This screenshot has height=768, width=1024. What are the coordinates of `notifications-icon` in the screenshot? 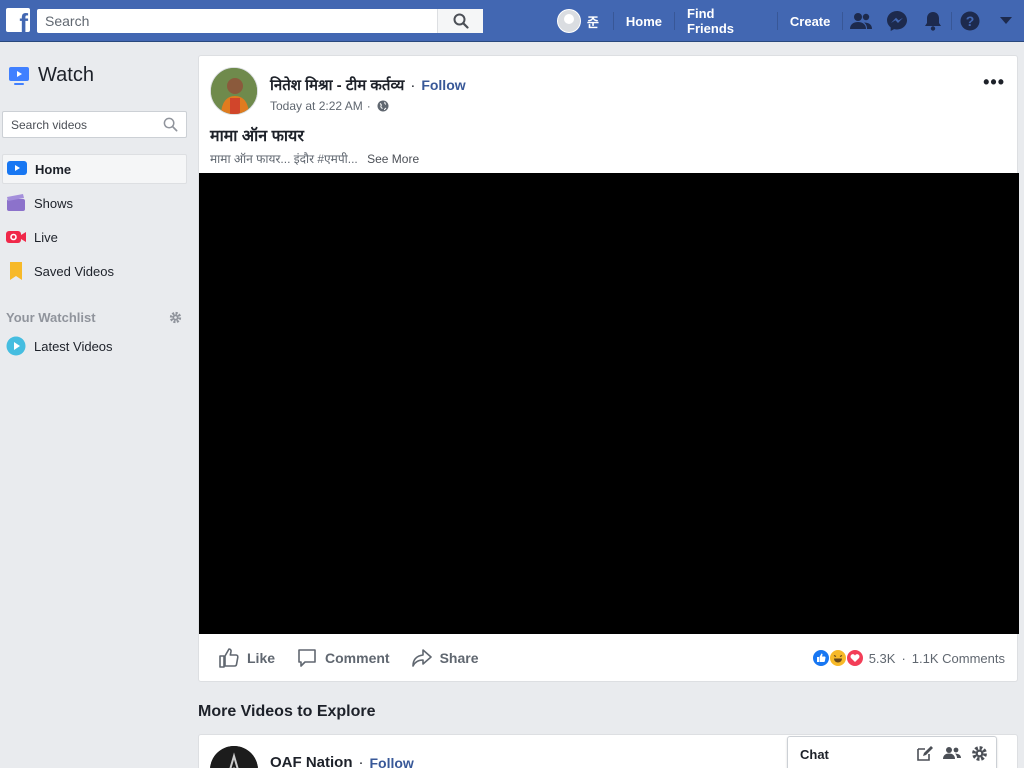 It's located at (933, 21).